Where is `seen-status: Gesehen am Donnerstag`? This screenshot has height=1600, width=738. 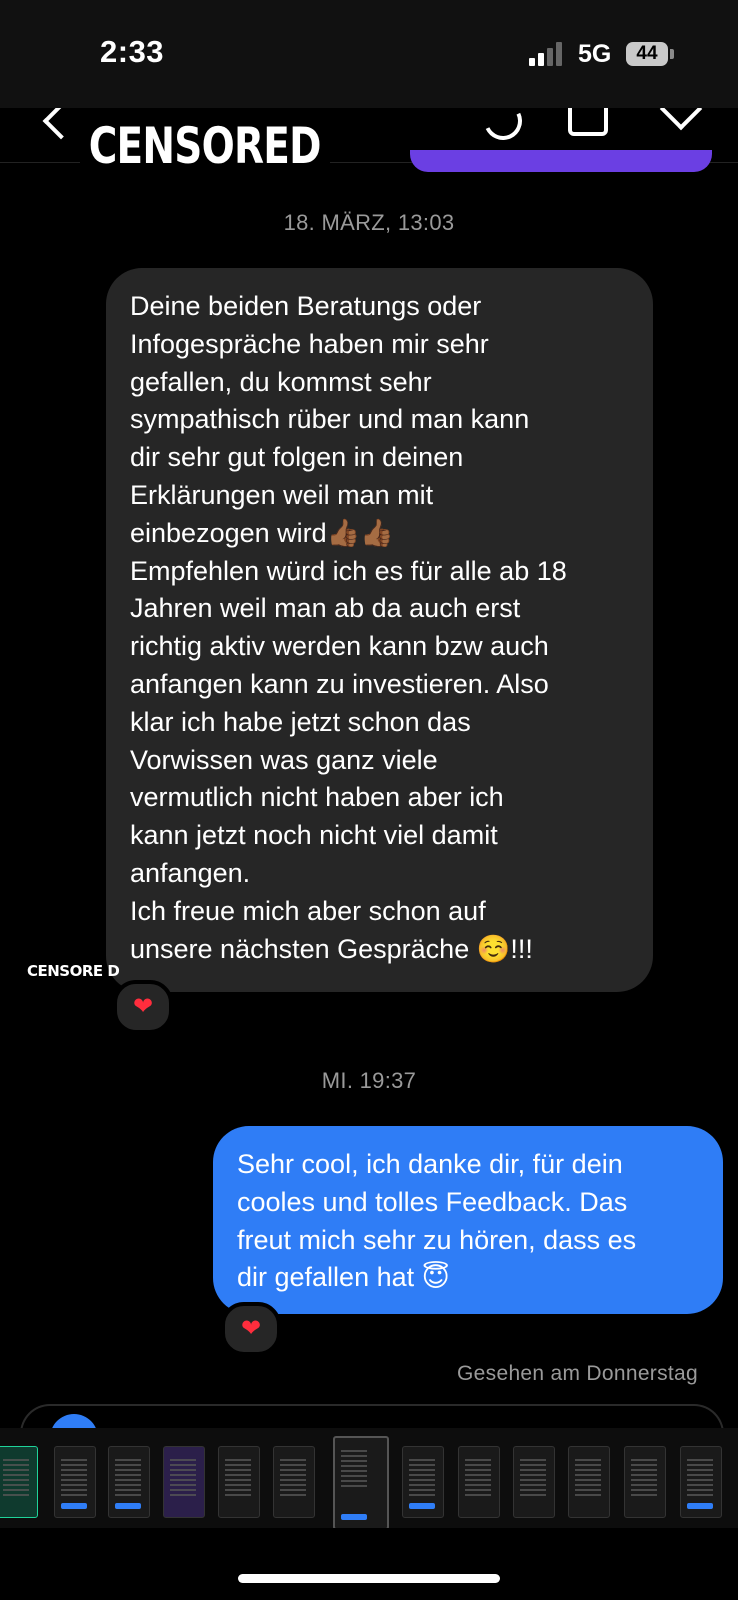 seen-status: Gesehen am Donnerstag is located at coordinates (577, 1373).